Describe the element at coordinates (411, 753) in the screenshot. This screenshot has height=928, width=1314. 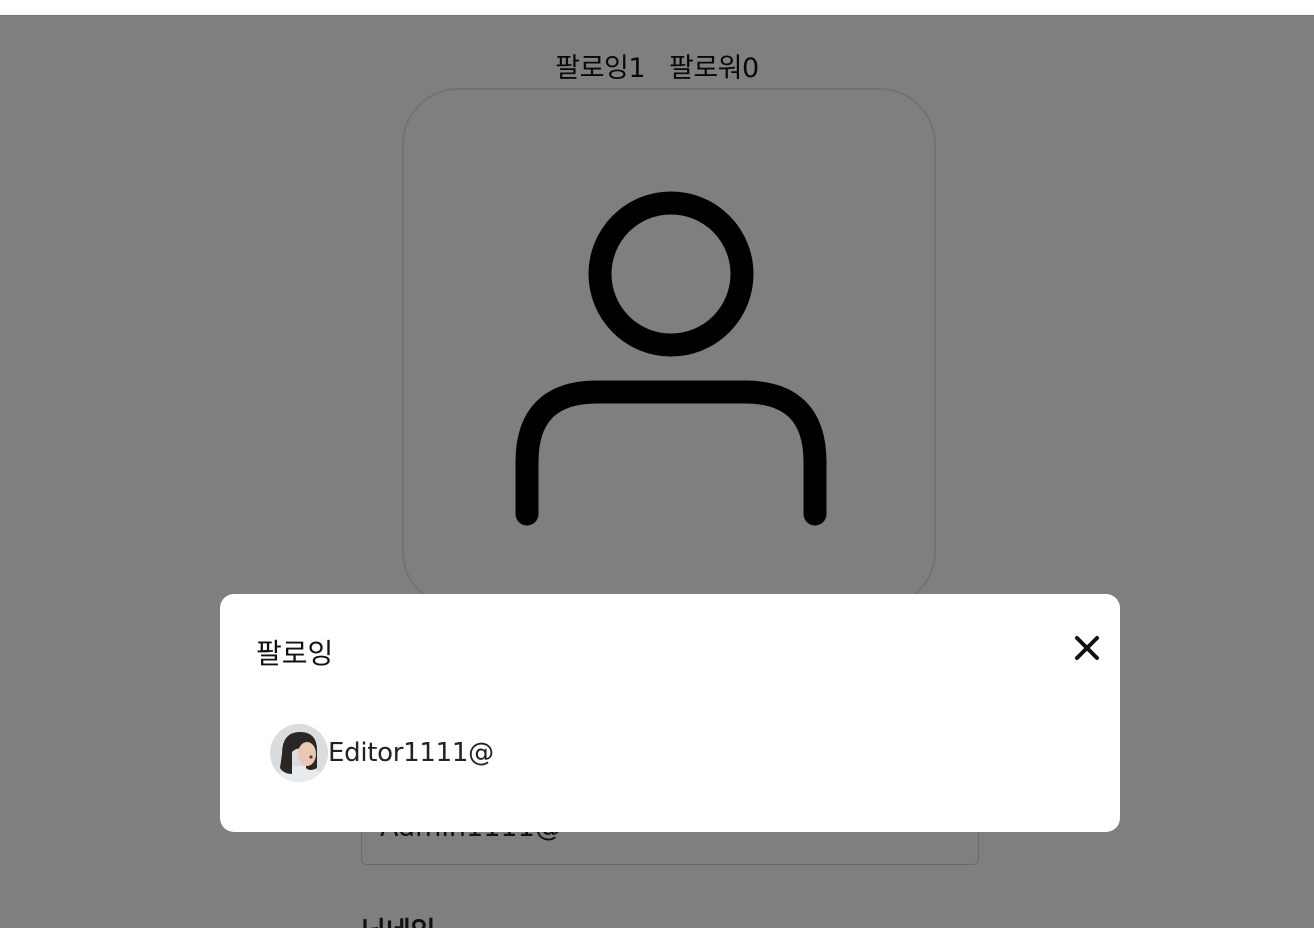
I see `following-user-name: Editor1111@` at that location.